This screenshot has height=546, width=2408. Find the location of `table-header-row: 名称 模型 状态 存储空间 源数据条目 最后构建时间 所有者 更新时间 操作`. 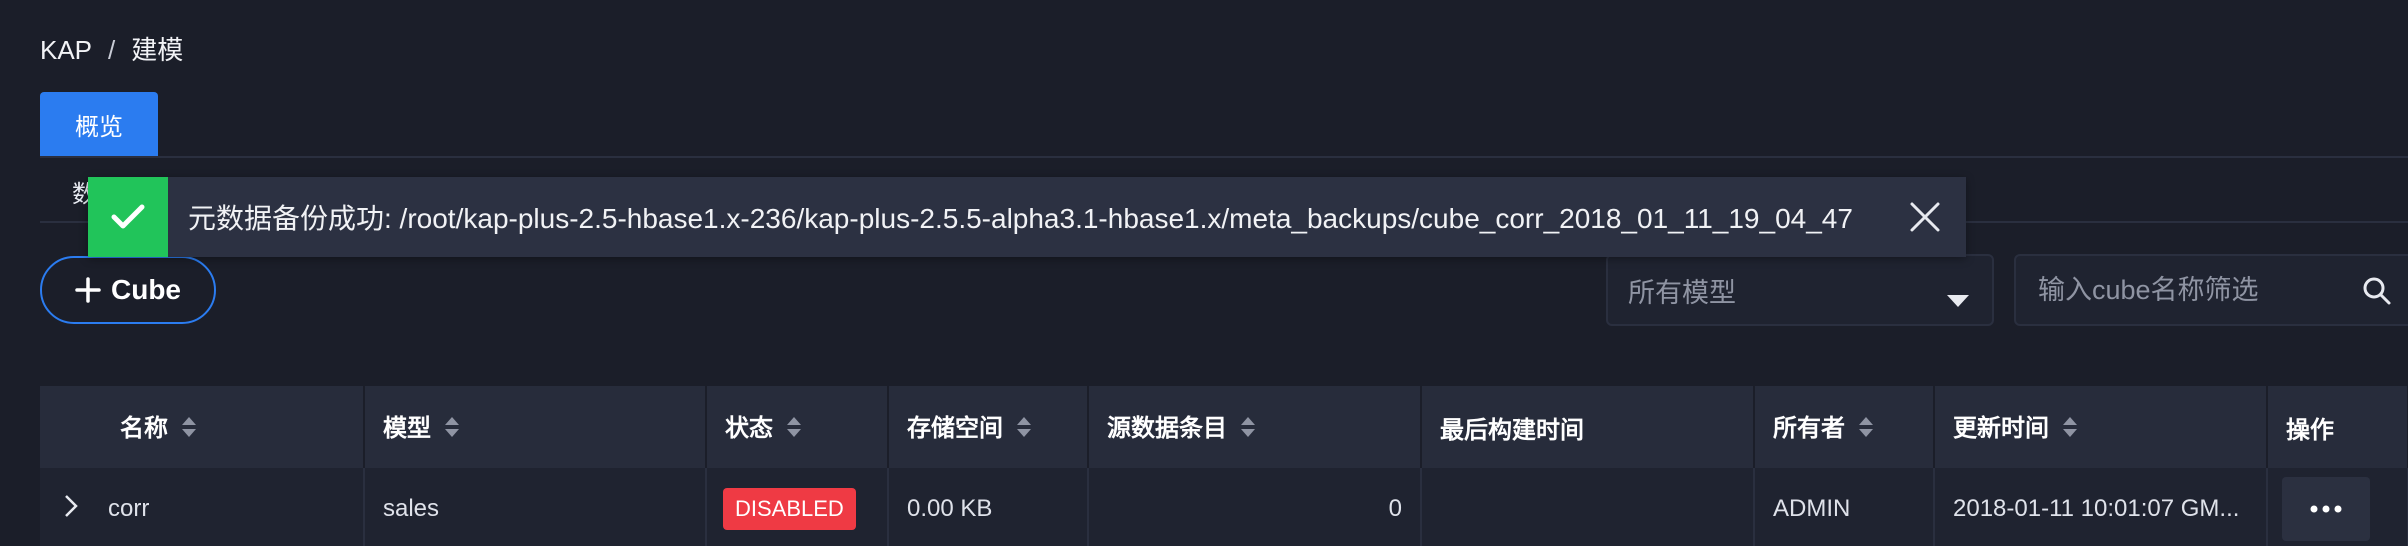

table-header-row: 名称 模型 状态 存储空间 源数据条目 最后构建时间 所有者 更新时间 操作 is located at coordinates (1224, 427).